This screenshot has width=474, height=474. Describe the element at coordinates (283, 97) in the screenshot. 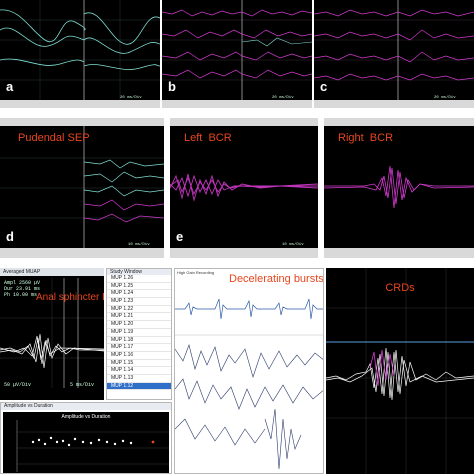

I see `scale-b: 20 ms/Div` at that location.